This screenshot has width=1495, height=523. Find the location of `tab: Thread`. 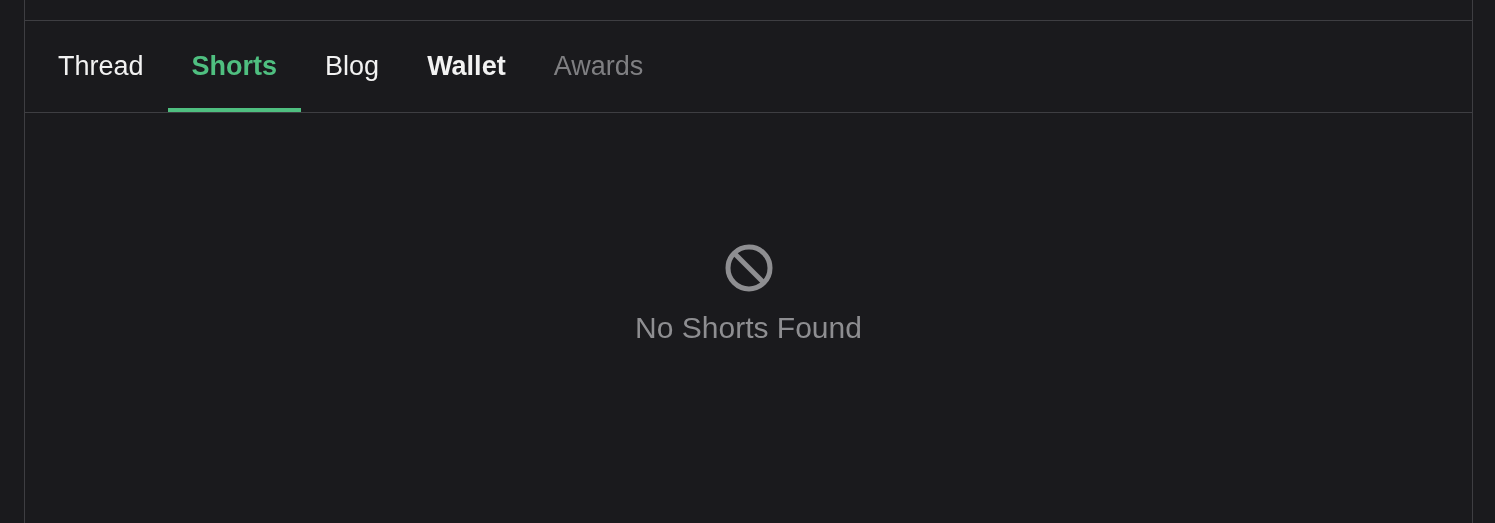

tab: Thread is located at coordinates (101, 66).